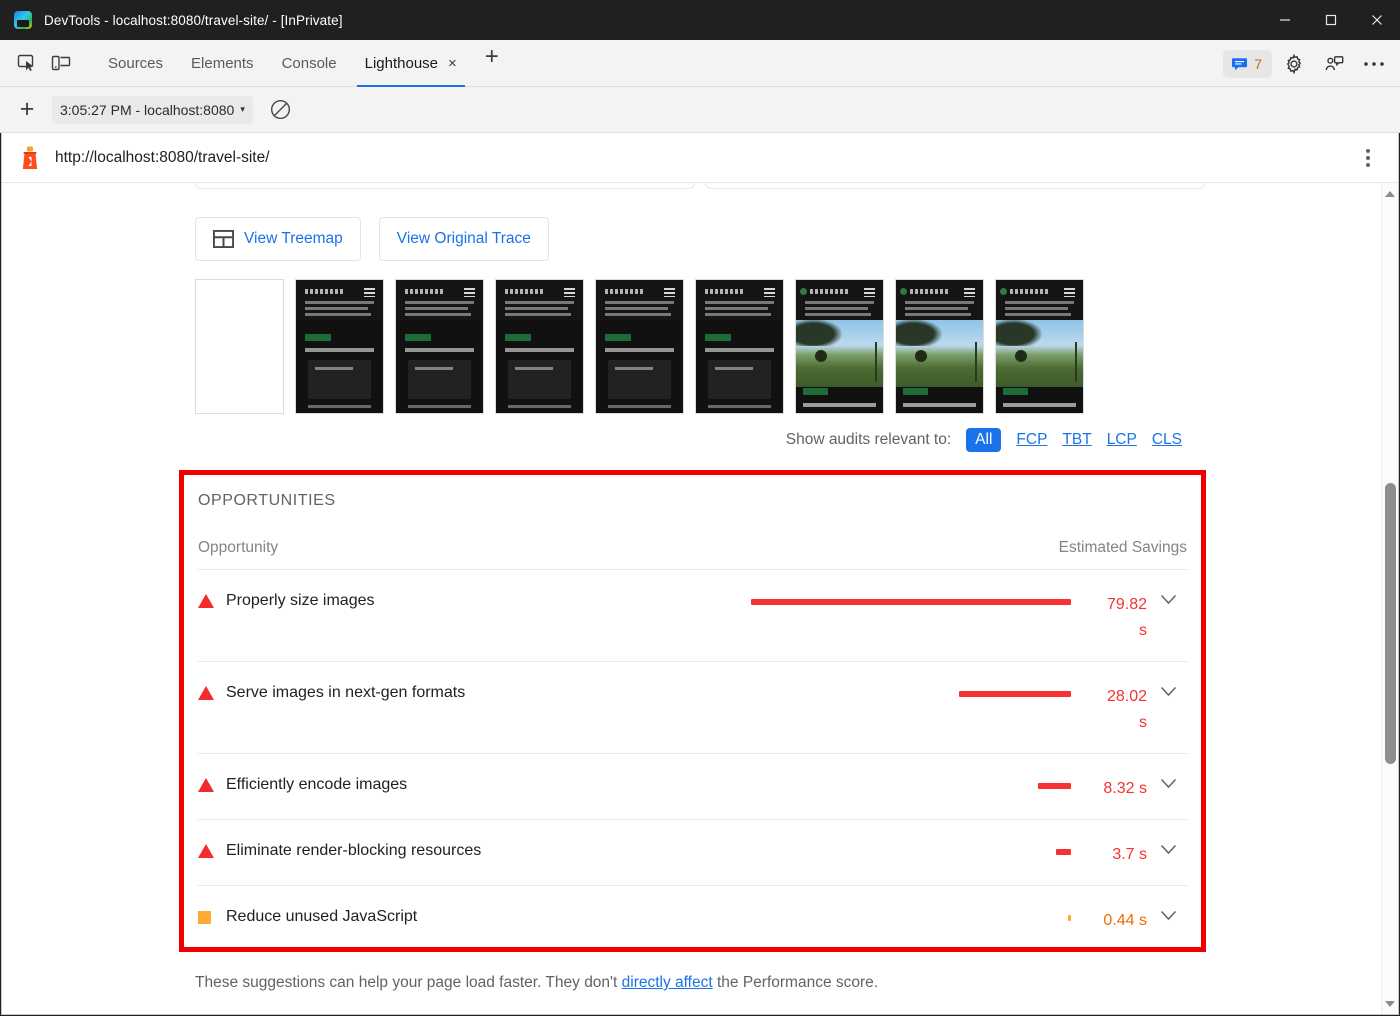  What do you see at coordinates (1390, 193) in the screenshot?
I see `scroll-up-arrow-icon` at bounding box center [1390, 193].